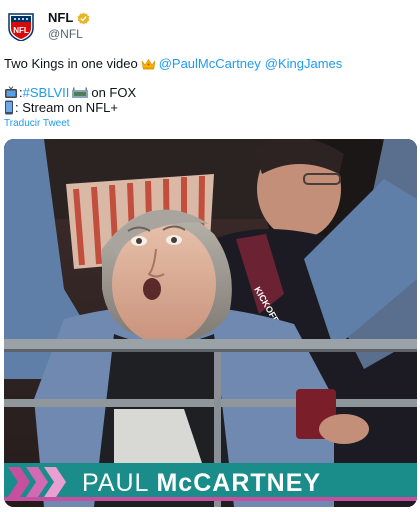  Describe the element at coordinates (46, 92) in the screenshot. I see `hashtag-sblvii: #SBLVII` at that location.